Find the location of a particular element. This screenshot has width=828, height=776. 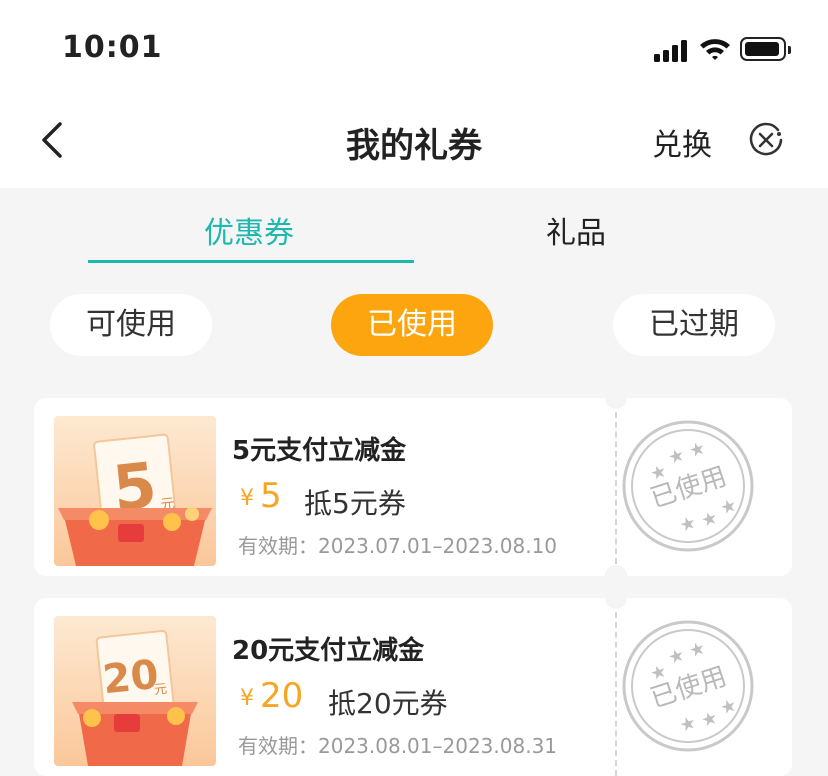

coupon-thumbnail: 20 元 is located at coordinates (135, 691).